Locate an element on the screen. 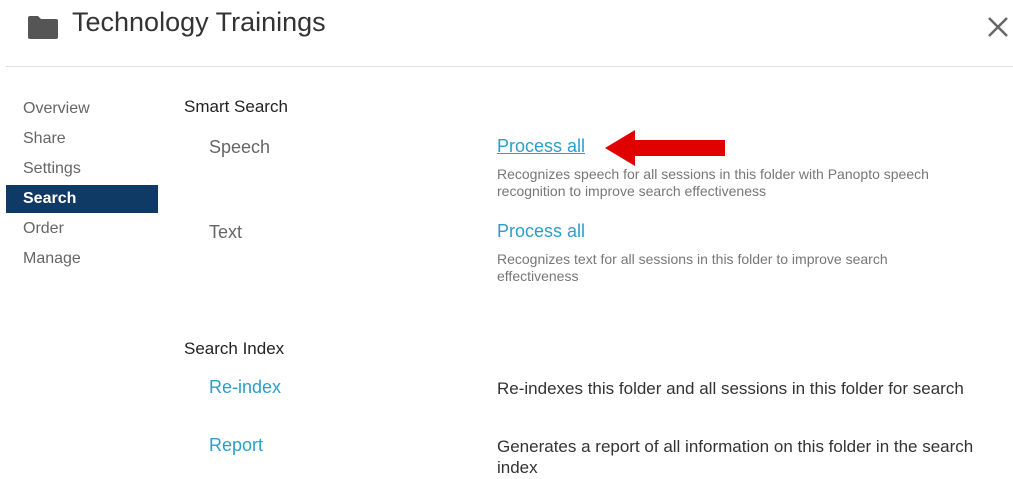  search-index-heading: Search Index is located at coordinates (234, 348).